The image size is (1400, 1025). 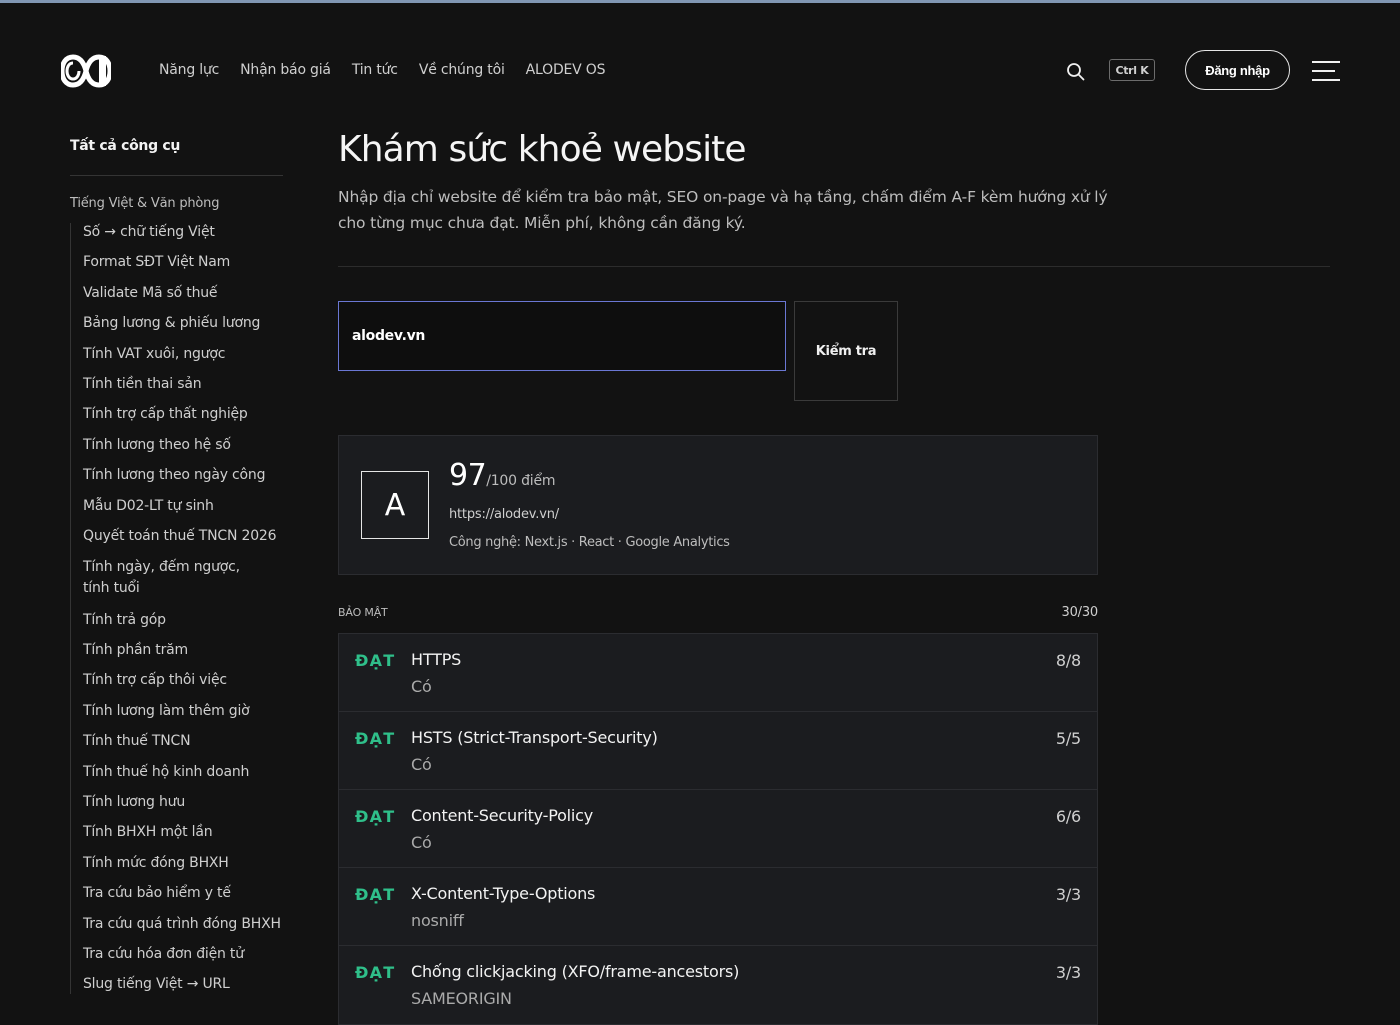 I want to click on section-score: 30/30, so click(x=1080, y=612).